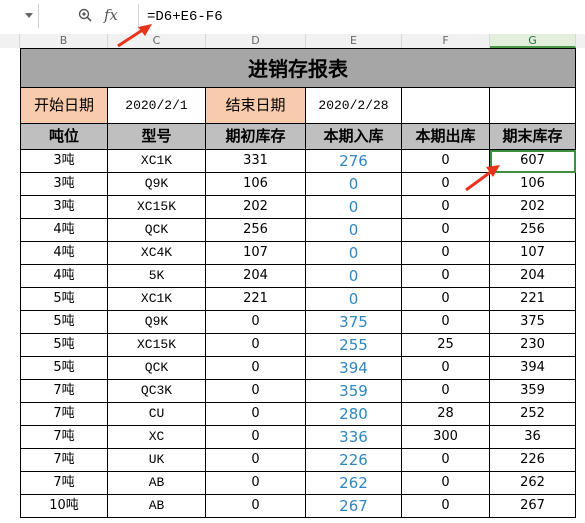 The width and height of the screenshot is (585, 523). I want to click on arrow-to-result-icon, so click(482, 178).